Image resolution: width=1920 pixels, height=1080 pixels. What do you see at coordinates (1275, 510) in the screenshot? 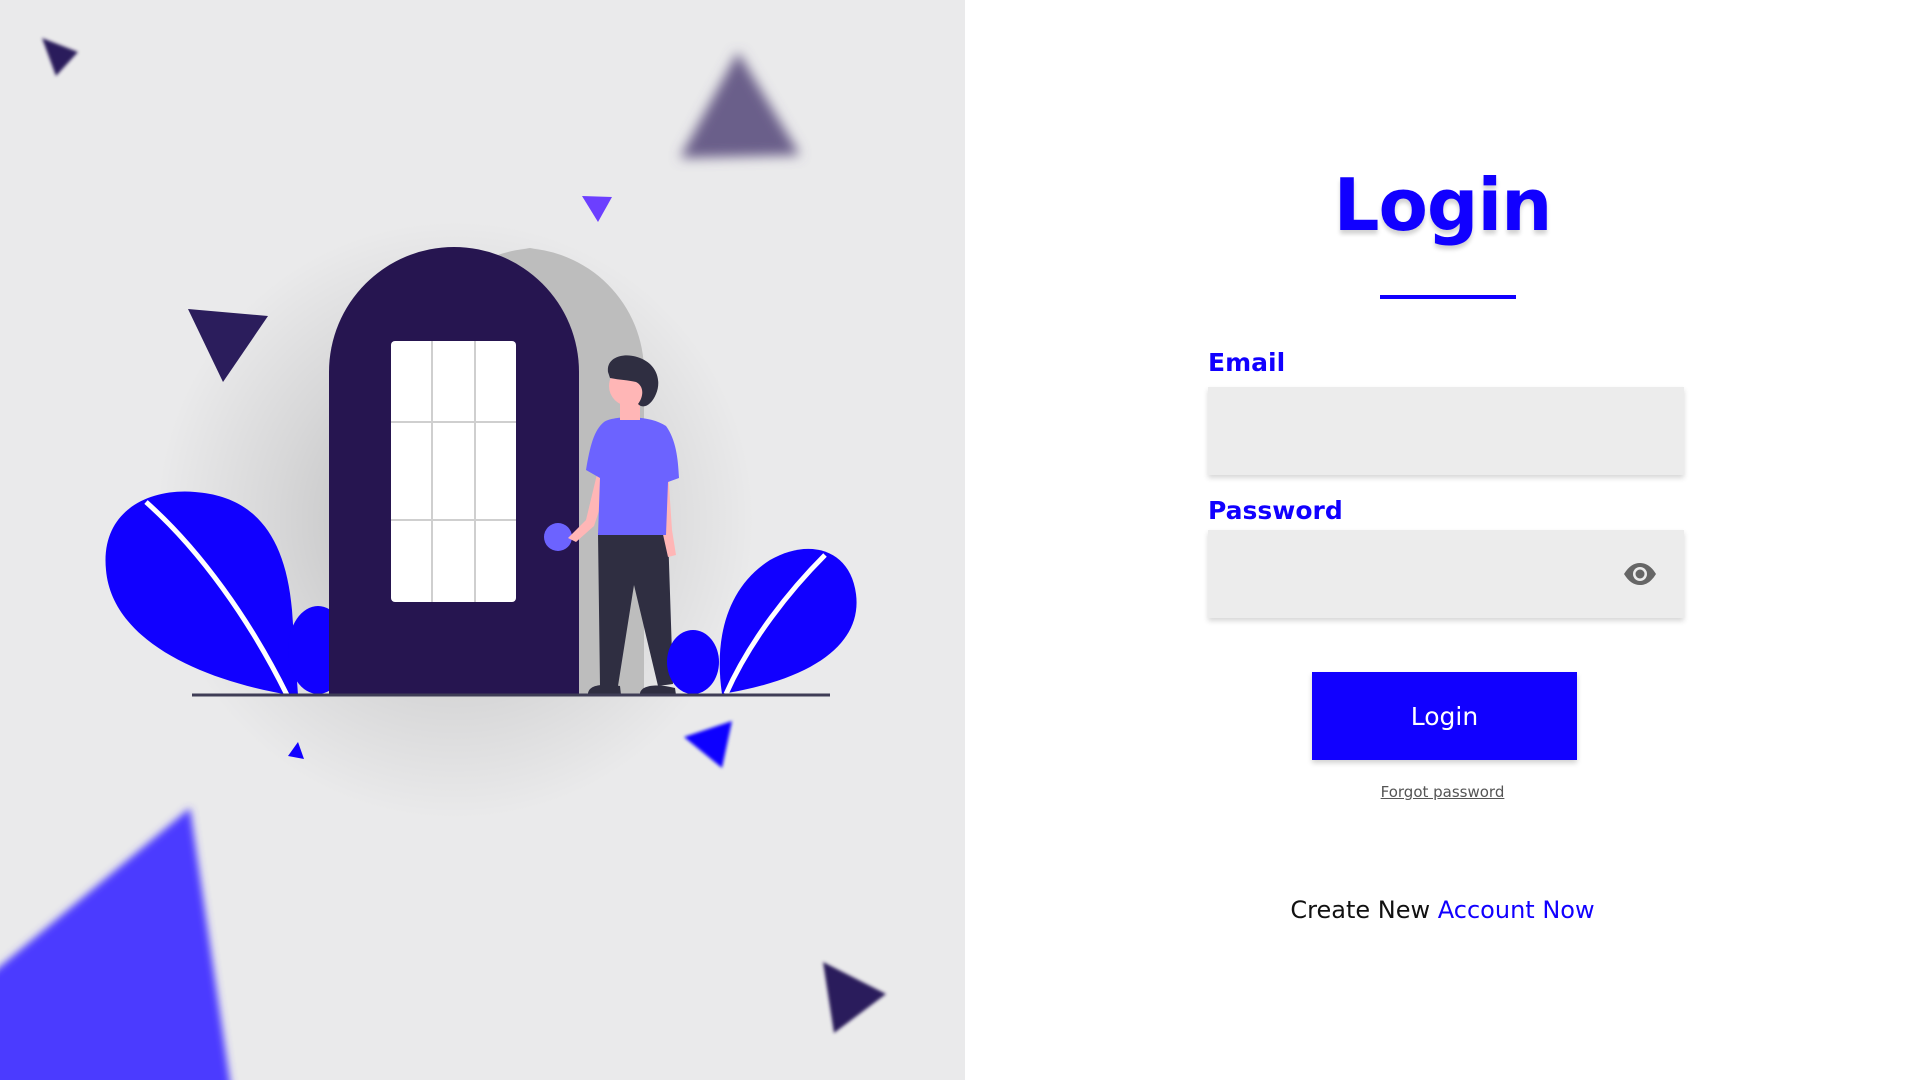
I see `password-label: Password` at bounding box center [1275, 510].